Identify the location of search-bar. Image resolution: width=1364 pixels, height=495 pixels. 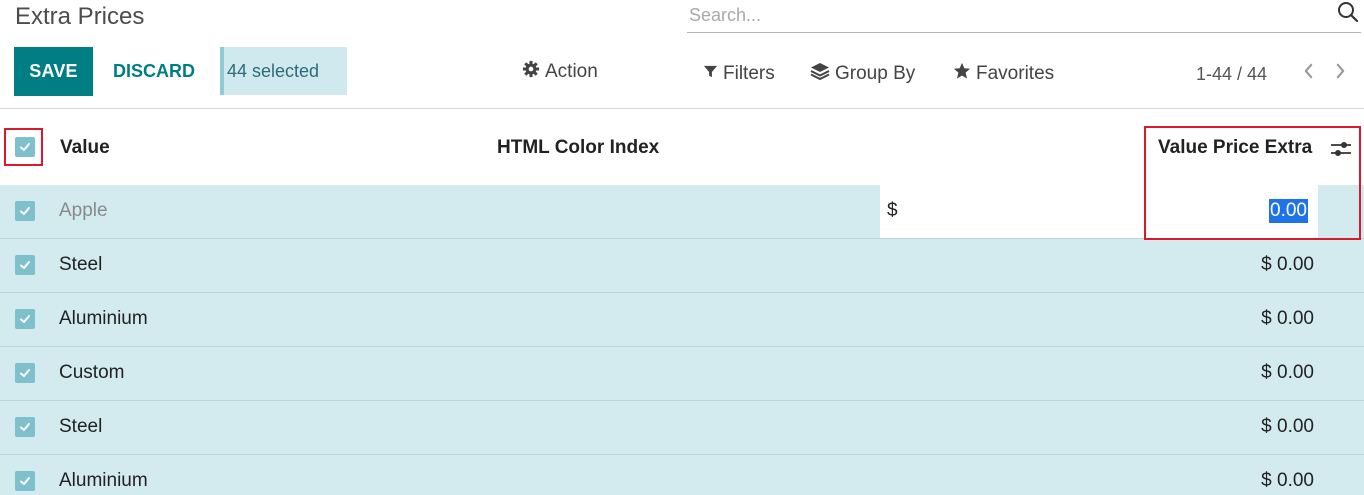
(1024, 16).